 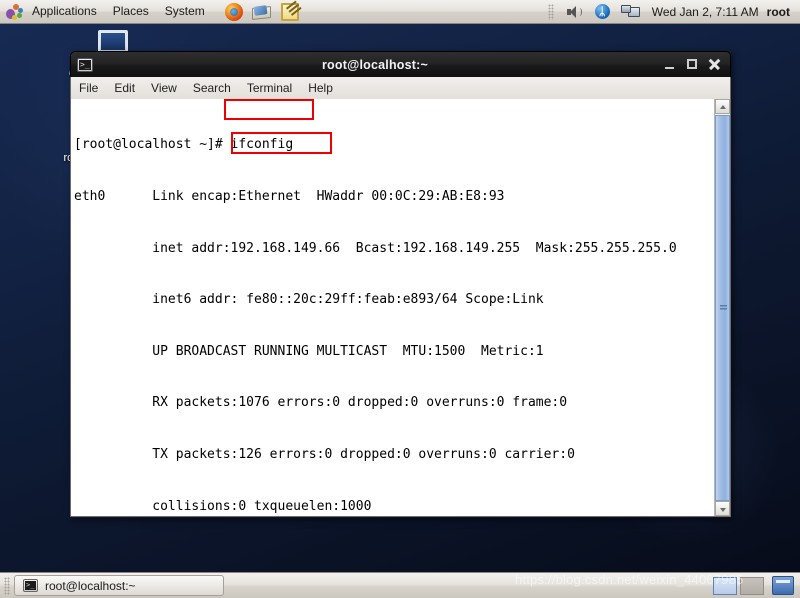 I want to click on workspace-switcher, so click(x=737, y=585).